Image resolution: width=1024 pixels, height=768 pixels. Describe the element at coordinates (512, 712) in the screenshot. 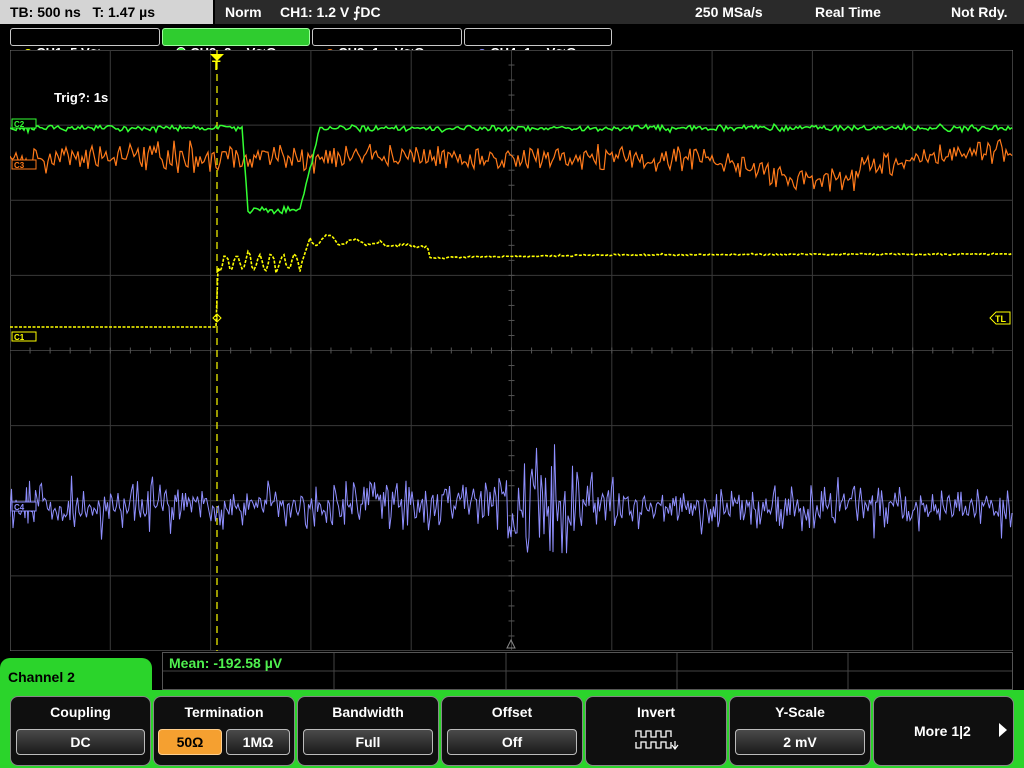

I see `offset-title: Offset` at that location.